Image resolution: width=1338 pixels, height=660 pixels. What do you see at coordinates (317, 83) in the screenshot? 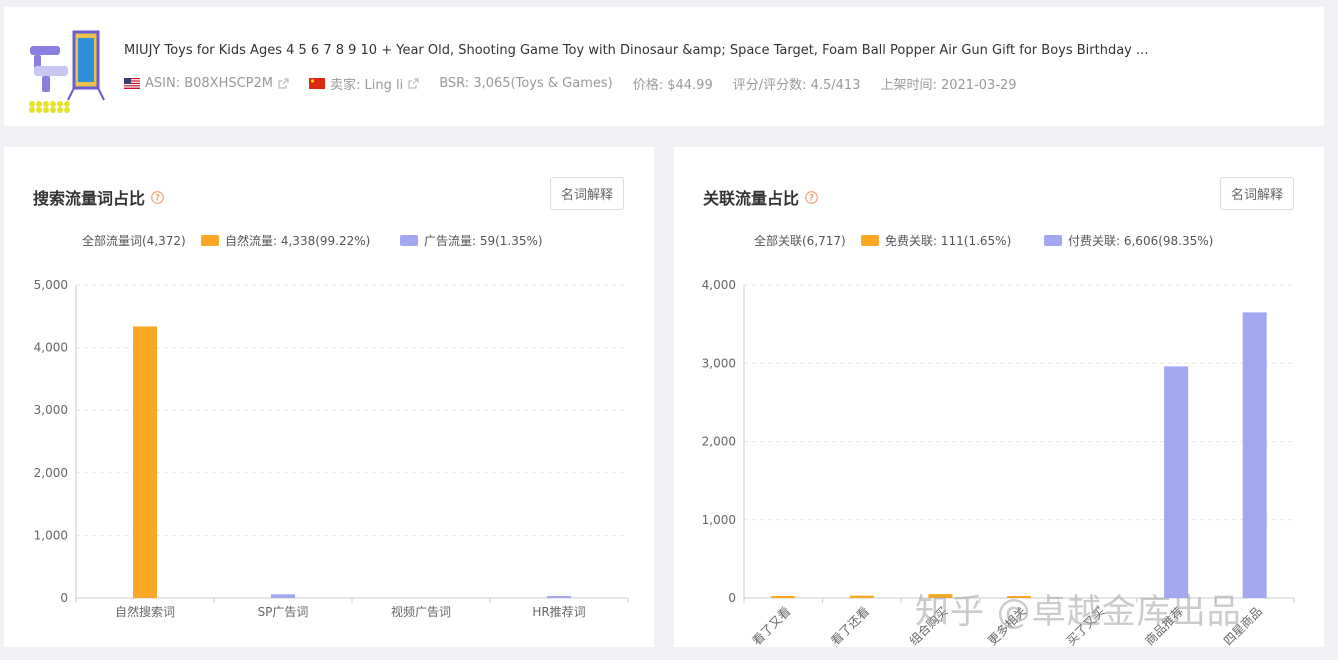
I see `cn-flag-icon` at bounding box center [317, 83].